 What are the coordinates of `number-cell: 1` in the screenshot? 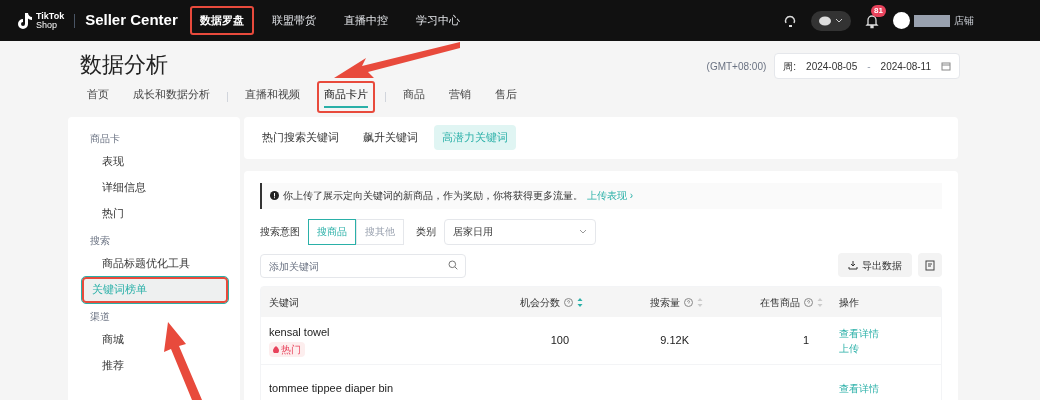 It's located at (805, 340).